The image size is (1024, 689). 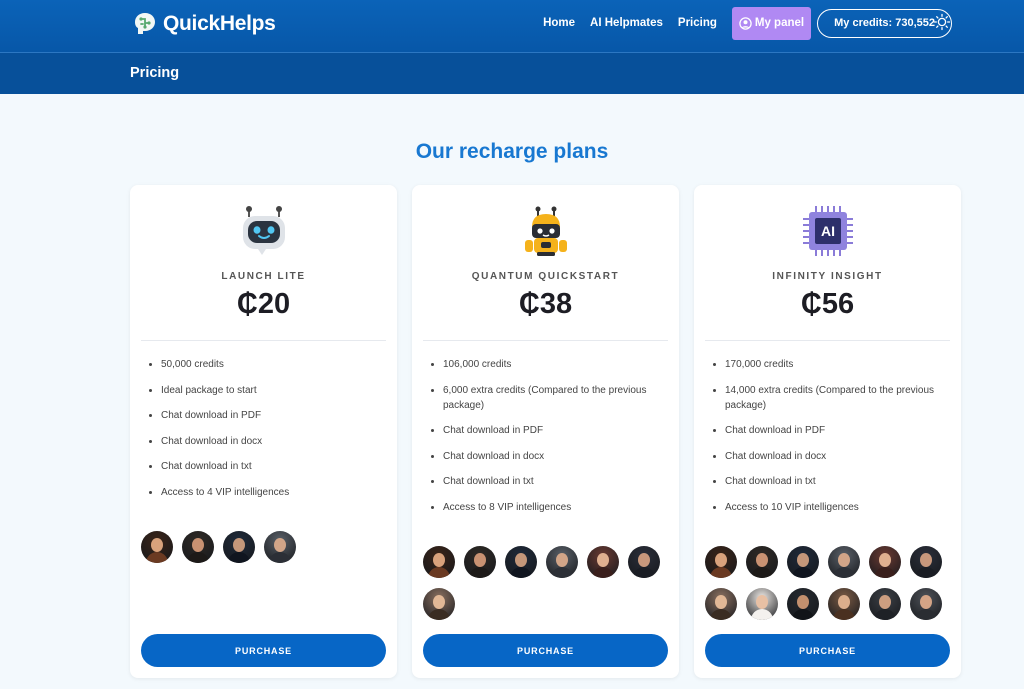 I want to click on section-title: Our recharge plans, so click(x=512, y=151).